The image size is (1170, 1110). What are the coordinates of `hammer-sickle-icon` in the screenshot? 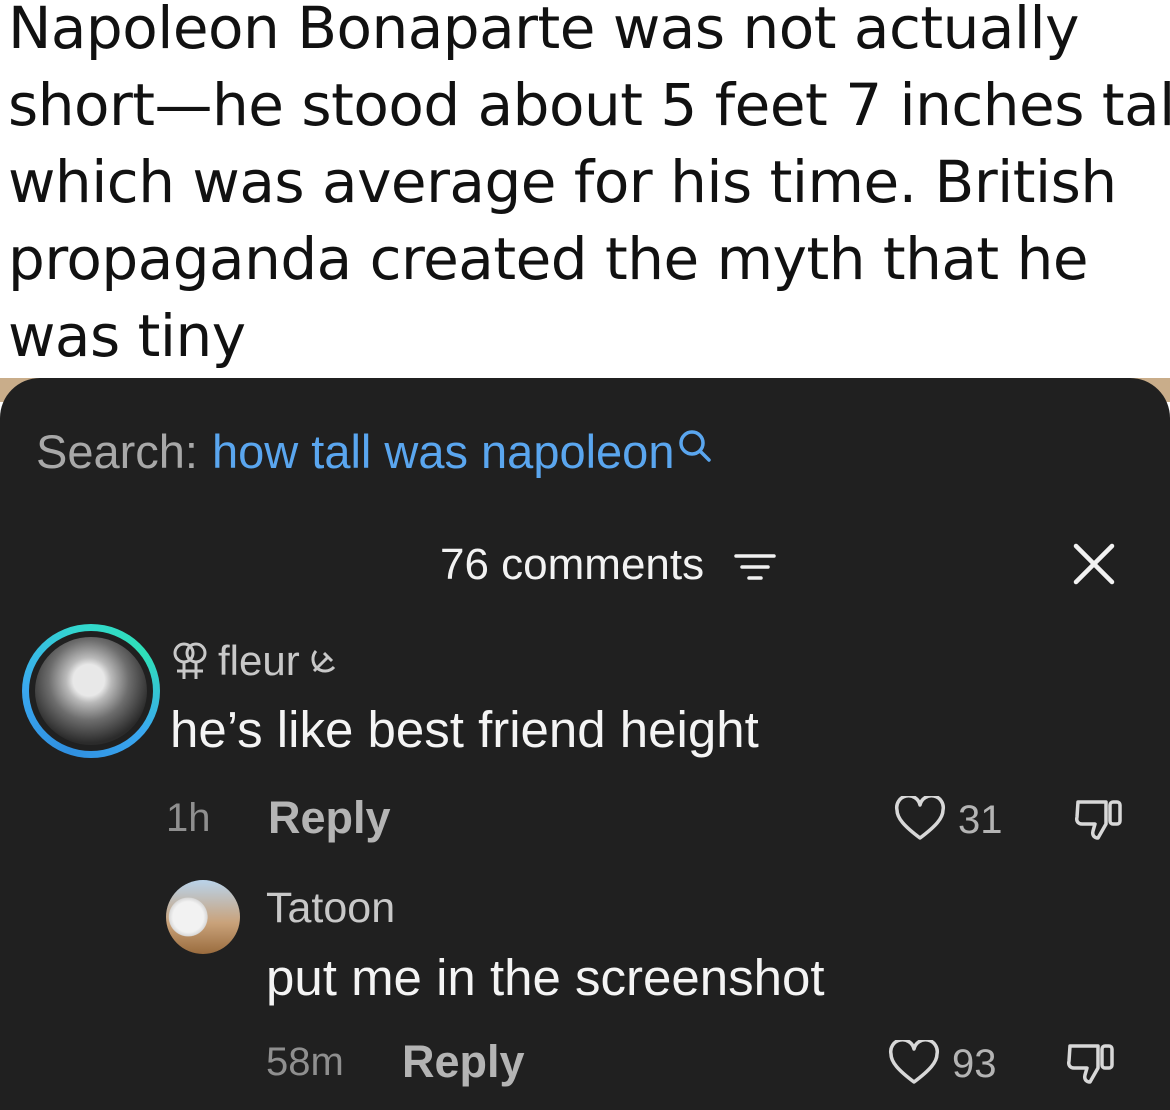 It's located at (323, 661).